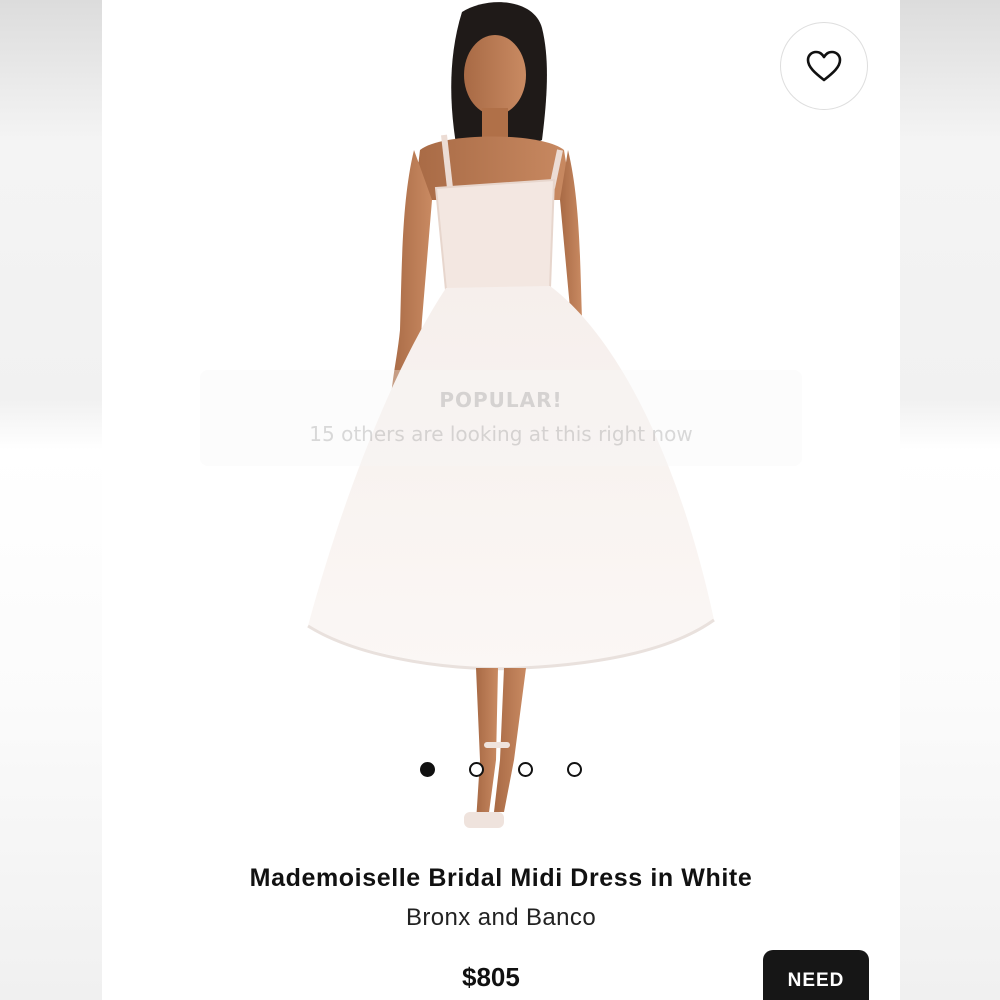 The image size is (1000, 1000). I want to click on need-button: NEED, so click(816, 975).